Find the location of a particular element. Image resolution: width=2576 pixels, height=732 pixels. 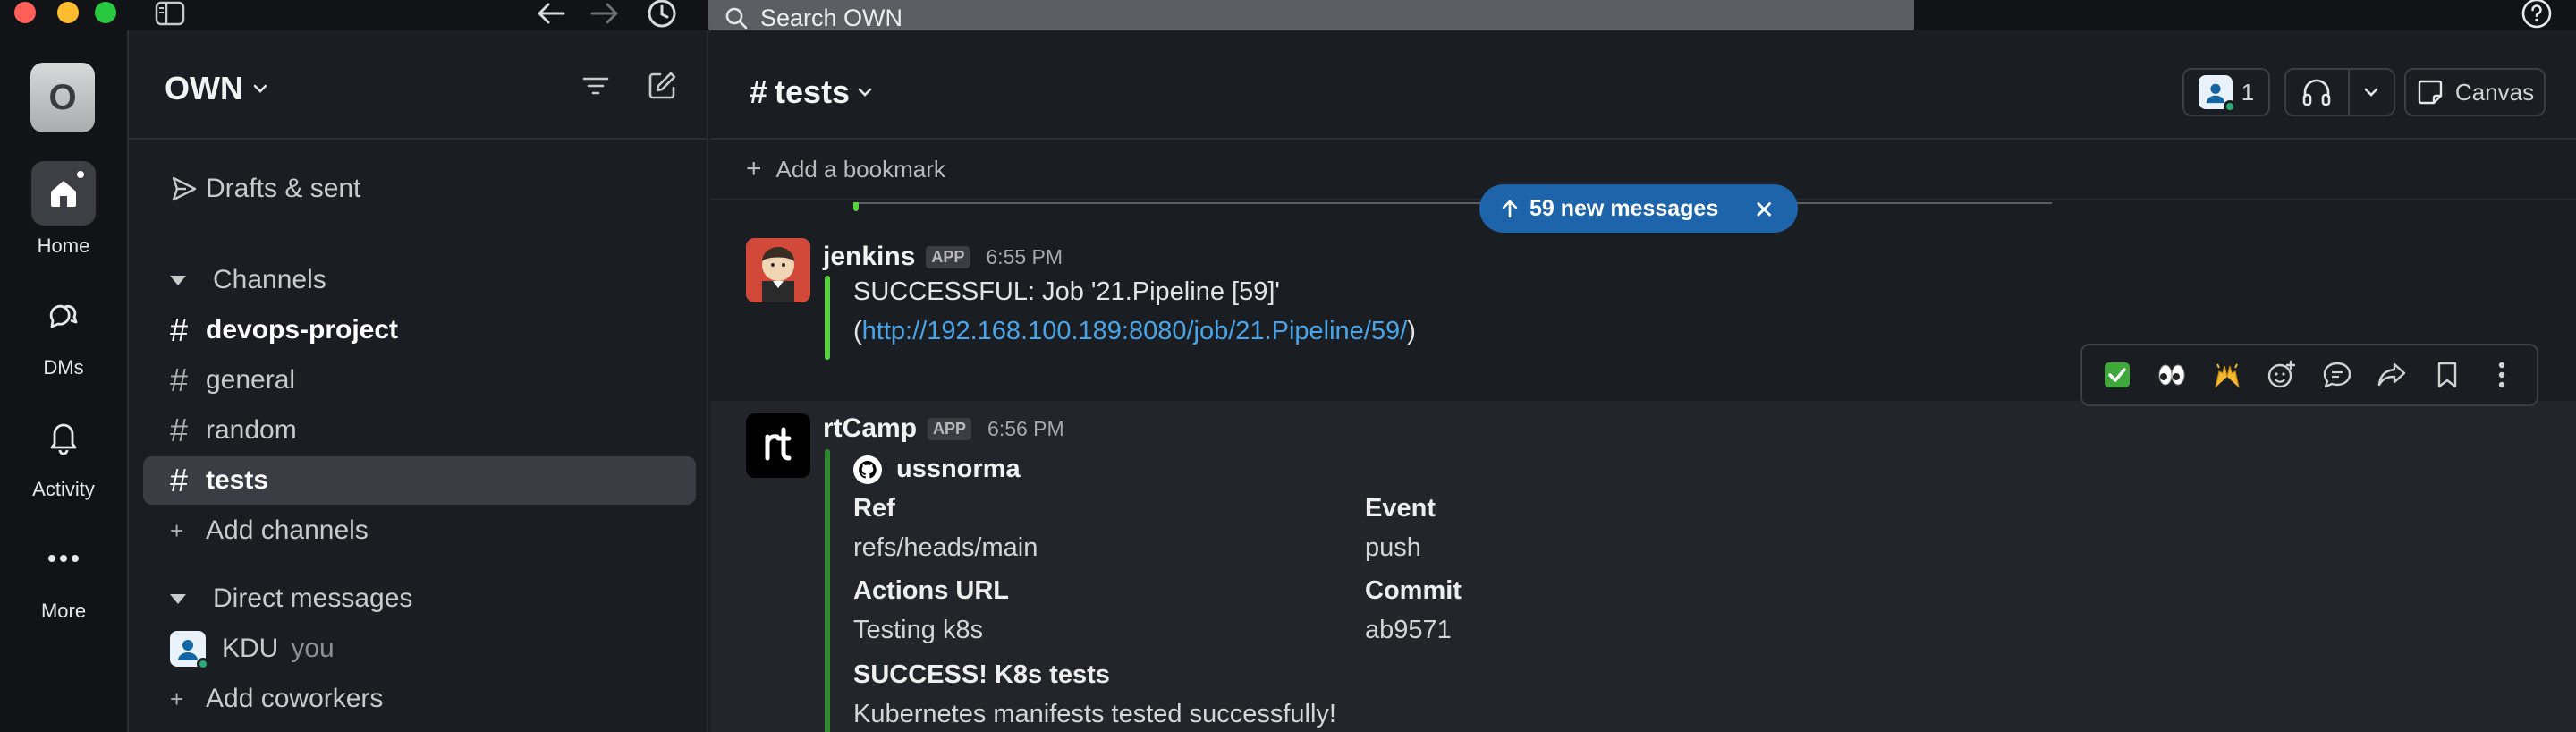

sidebar-item-general: # general is located at coordinates (419, 380).